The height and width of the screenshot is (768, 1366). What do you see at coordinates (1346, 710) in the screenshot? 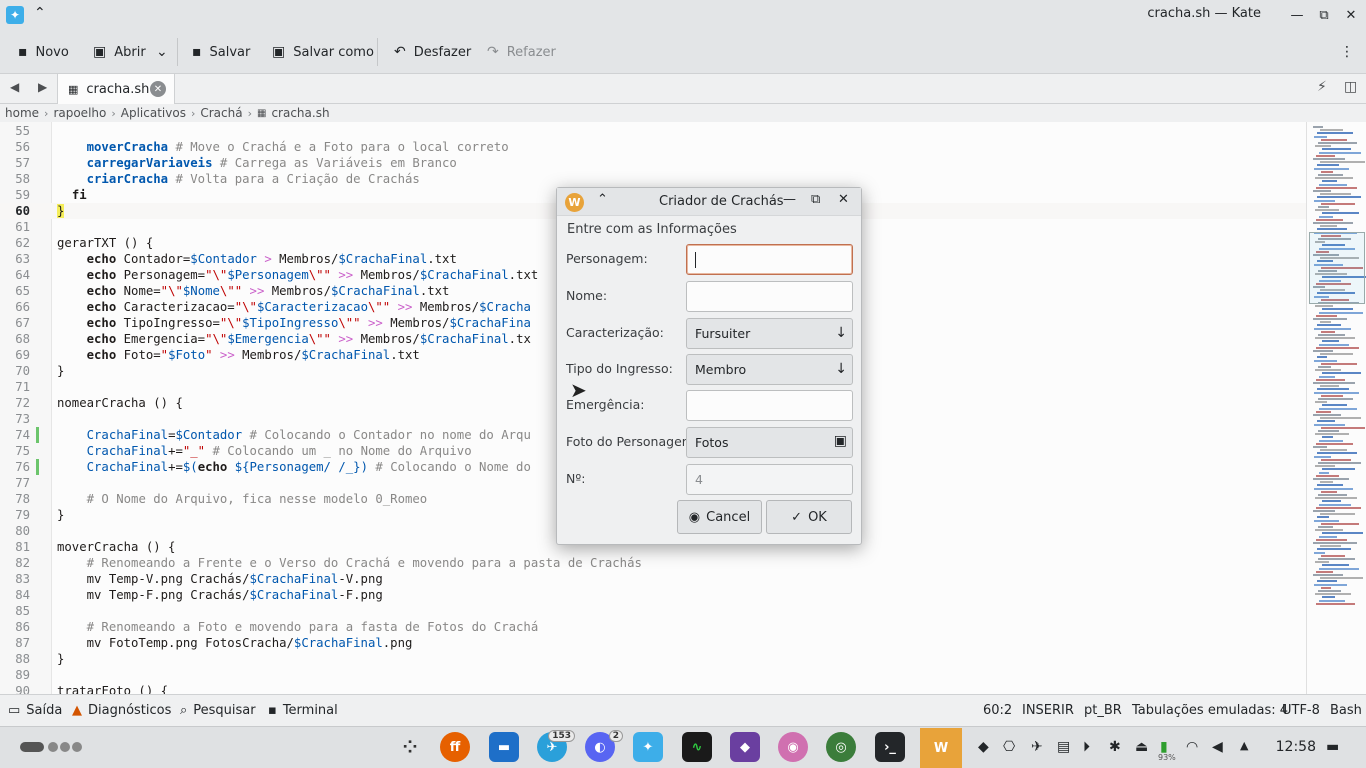
I see `syntax-mode: Bash` at bounding box center [1346, 710].